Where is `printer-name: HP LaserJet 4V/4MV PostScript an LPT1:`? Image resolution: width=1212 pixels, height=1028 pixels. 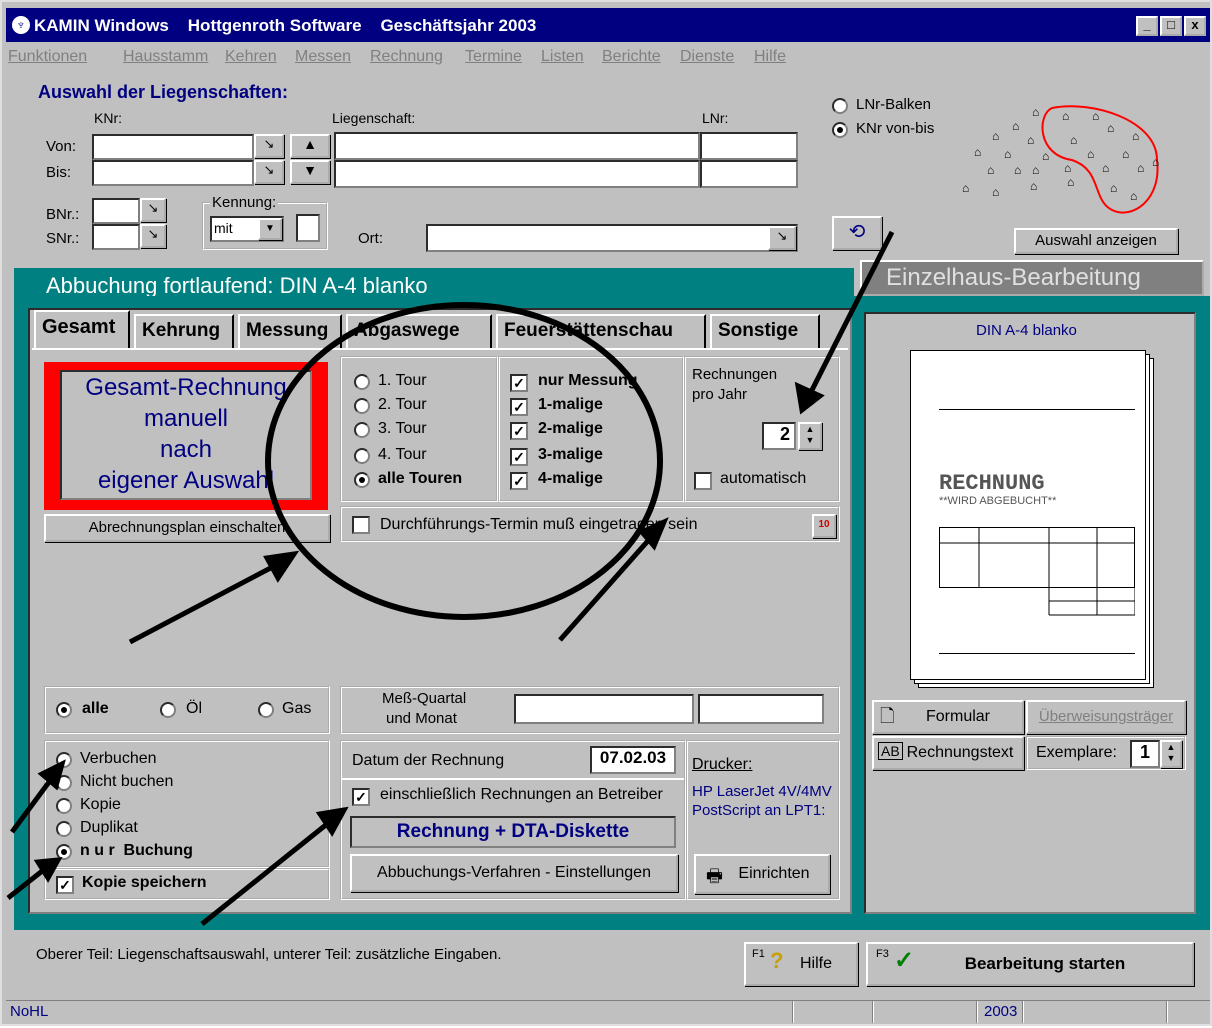 printer-name: HP LaserJet 4V/4MV PostScript an LPT1: is located at coordinates (762, 801).